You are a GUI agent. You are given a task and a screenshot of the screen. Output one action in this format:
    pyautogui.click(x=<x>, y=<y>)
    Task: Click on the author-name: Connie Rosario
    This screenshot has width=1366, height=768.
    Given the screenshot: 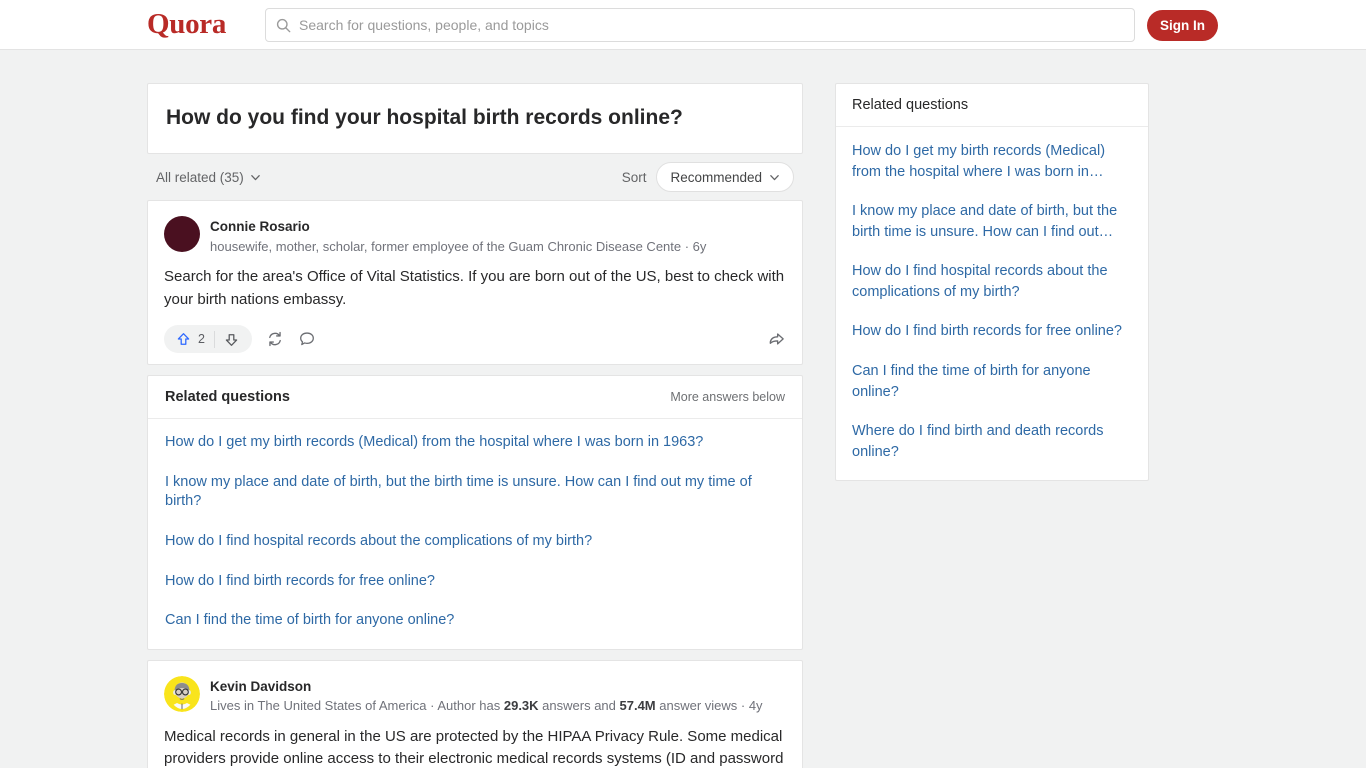 What is the action you would take?
    pyautogui.click(x=458, y=227)
    